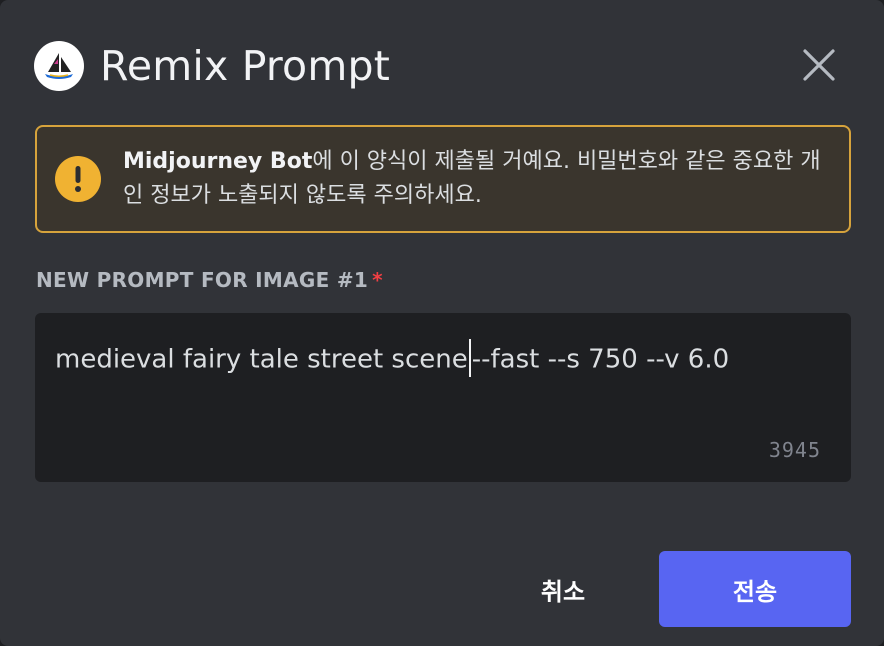  Describe the element at coordinates (755, 589) in the screenshot. I see `submit-button: 전송` at that location.